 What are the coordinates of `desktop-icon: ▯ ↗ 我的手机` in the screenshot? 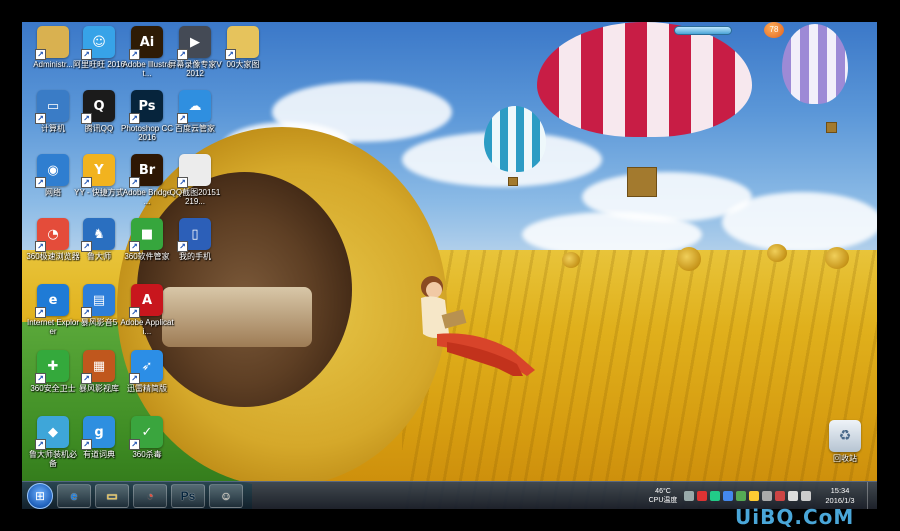 It's located at (195, 239).